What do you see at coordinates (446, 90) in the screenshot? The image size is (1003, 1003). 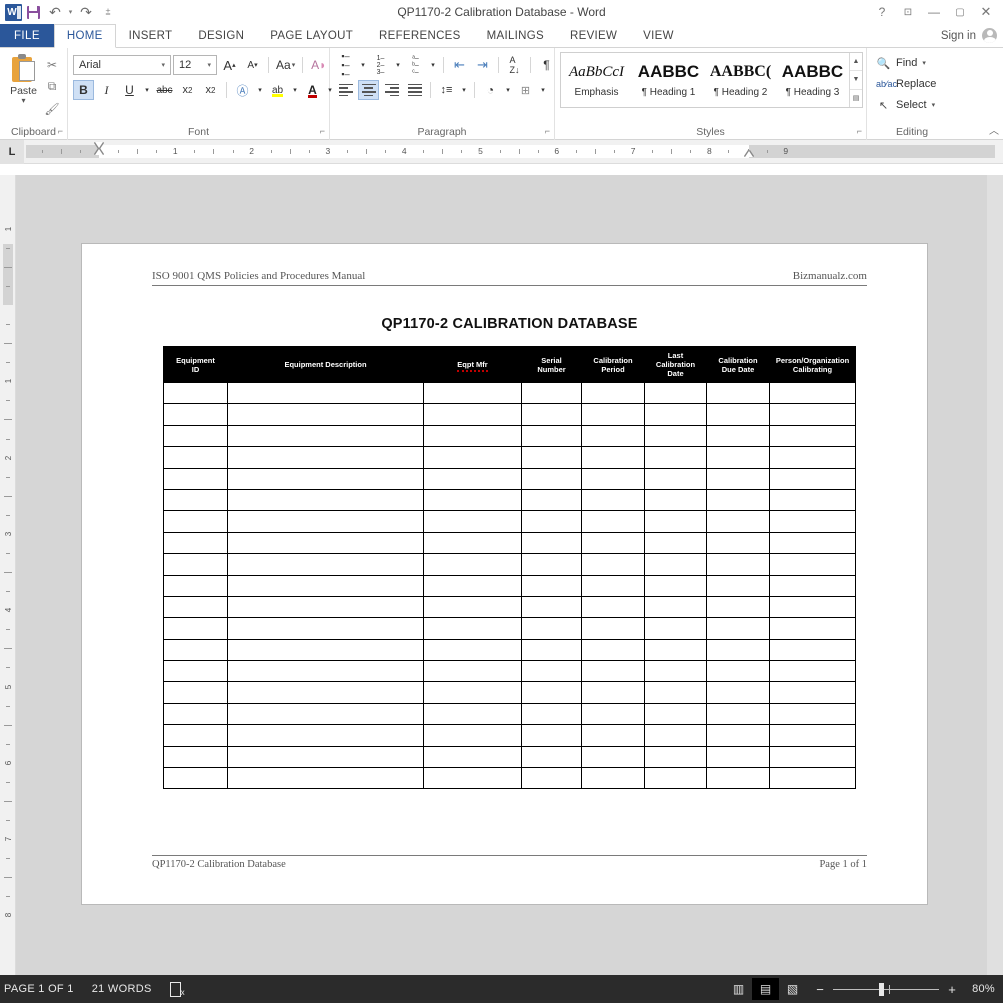 I see `line-spacing-icon: ↕≡` at bounding box center [446, 90].